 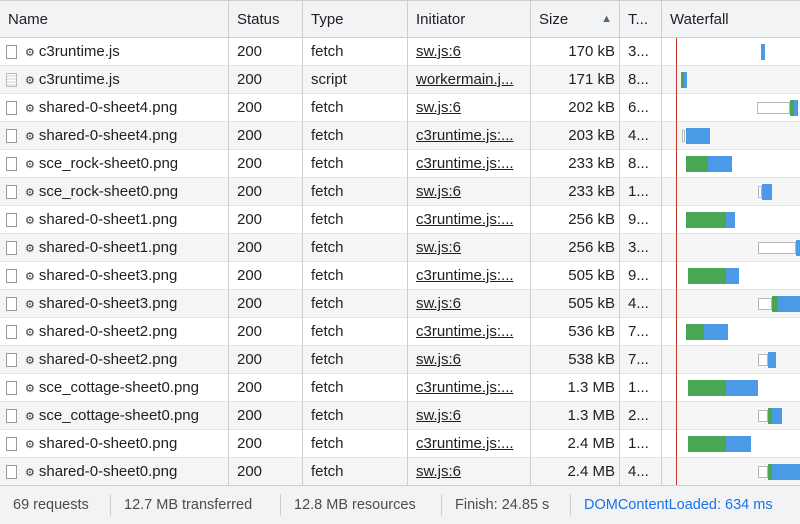 What do you see at coordinates (469, 19) in the screenshot?
I see `column-header-initiator: Initiator` at bounding box center [469, 19].